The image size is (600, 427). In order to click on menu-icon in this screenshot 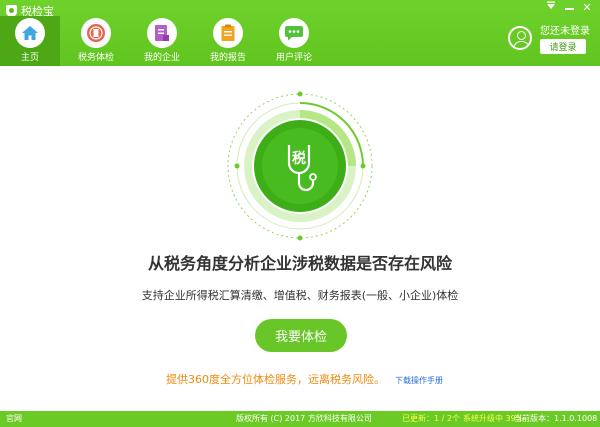, I will do `click(551, 8)`.